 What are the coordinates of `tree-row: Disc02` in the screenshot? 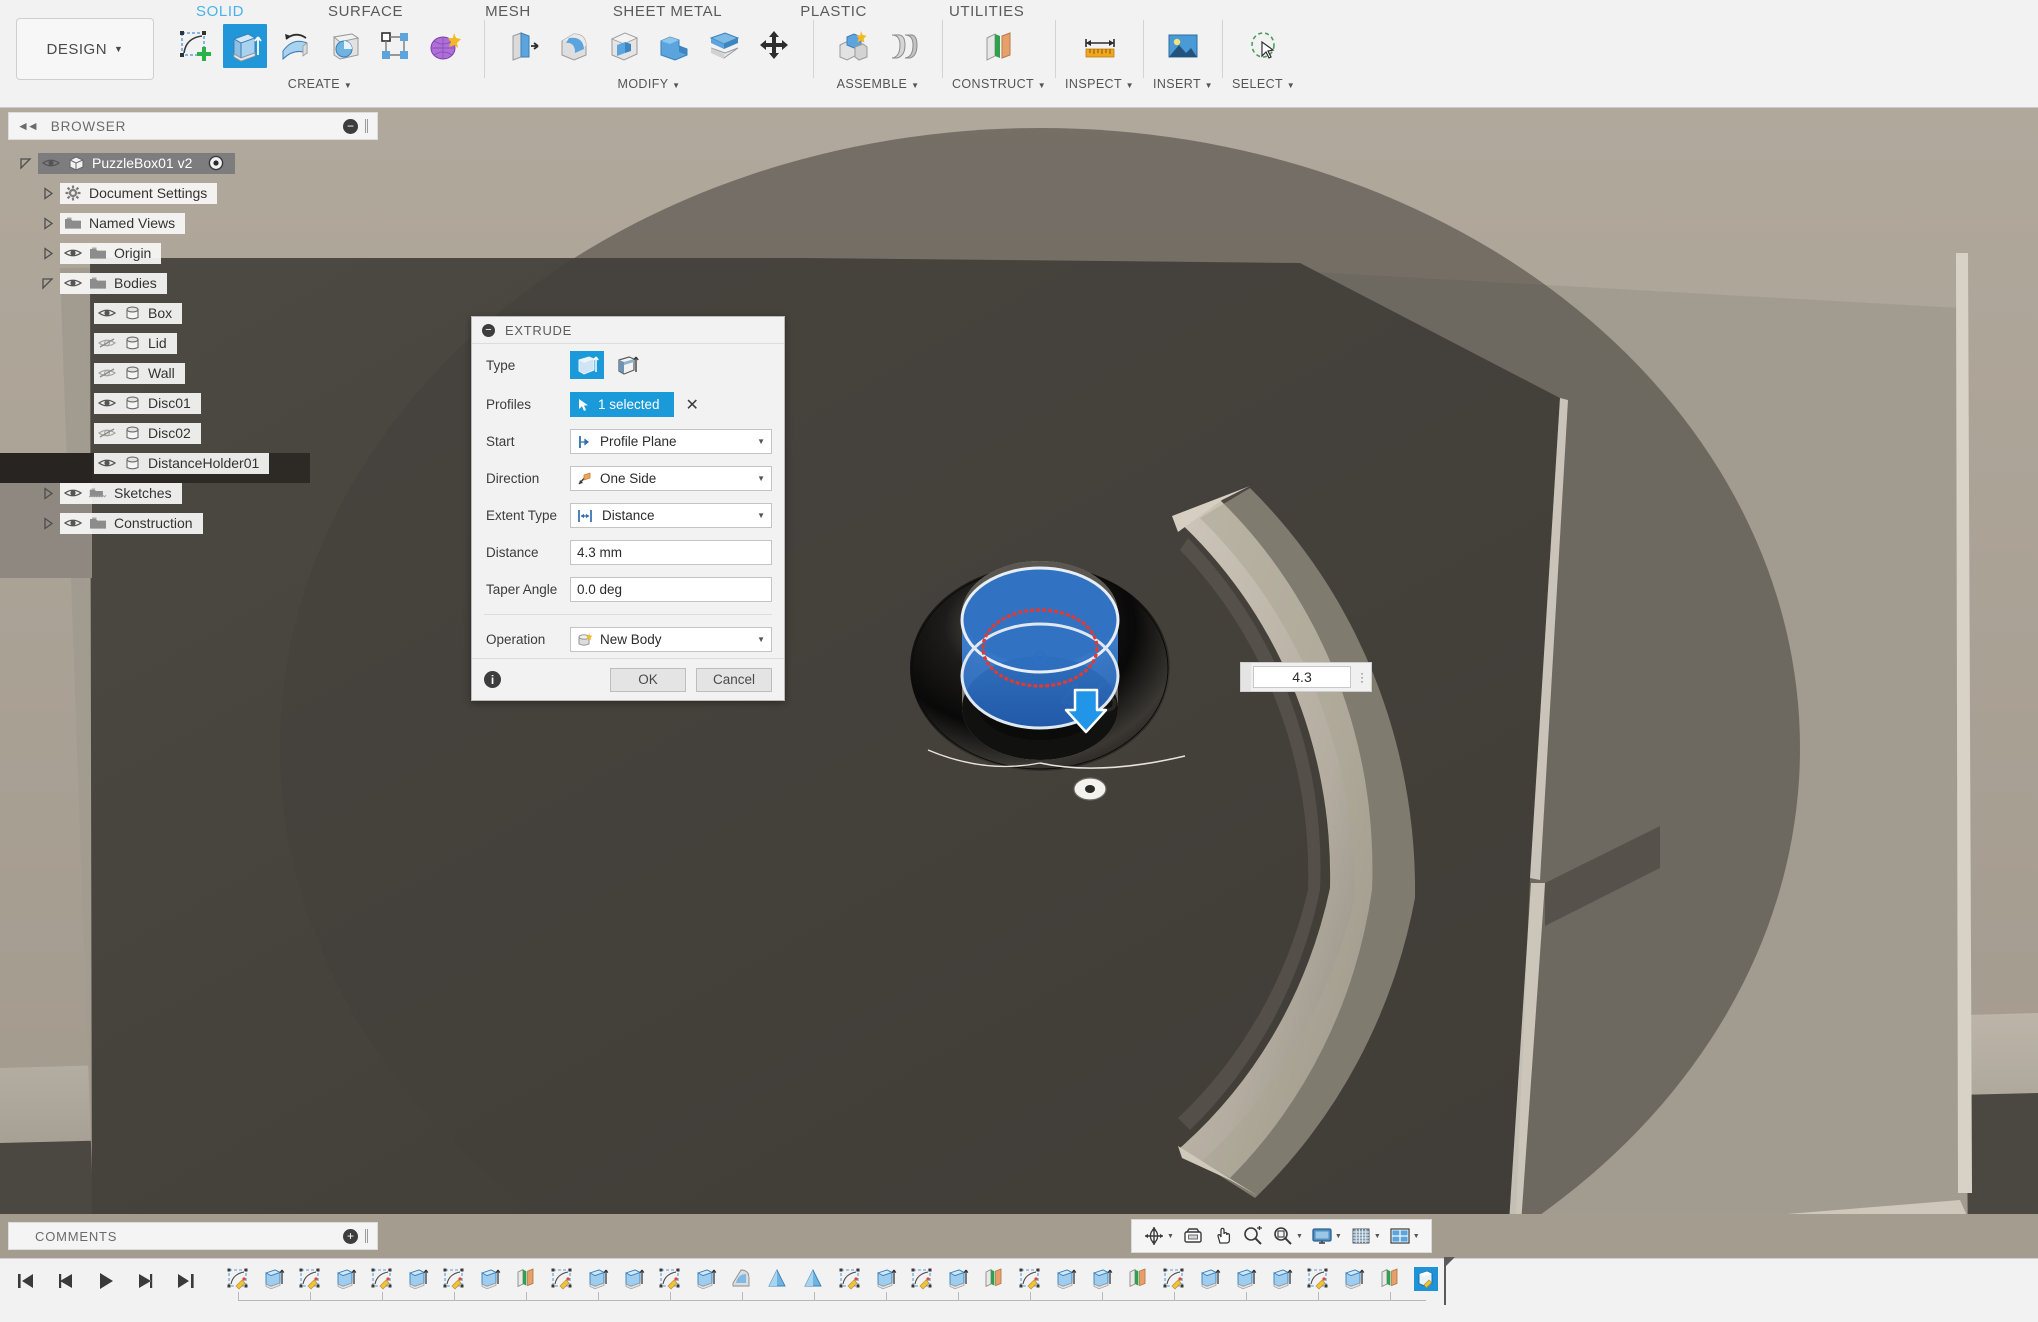 It's located at (208, 433).